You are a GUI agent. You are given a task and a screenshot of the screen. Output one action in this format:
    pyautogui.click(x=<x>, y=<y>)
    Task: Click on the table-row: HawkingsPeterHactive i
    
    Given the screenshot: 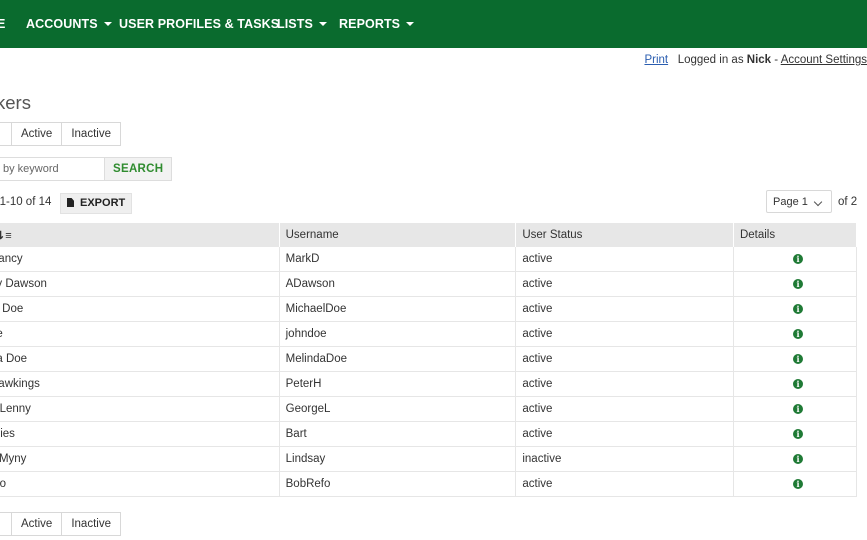 What is the action you would take?
    pyautogui.click(x=429, y=384)
    